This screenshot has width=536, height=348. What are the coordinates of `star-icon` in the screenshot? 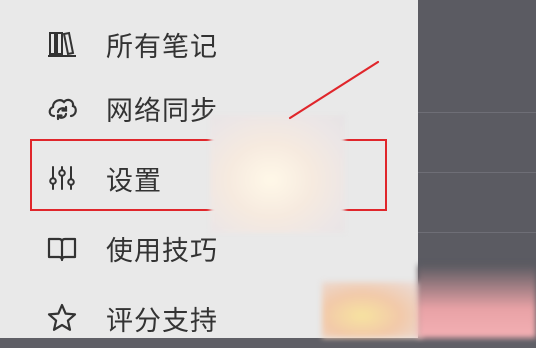 It's located at (62, 318).